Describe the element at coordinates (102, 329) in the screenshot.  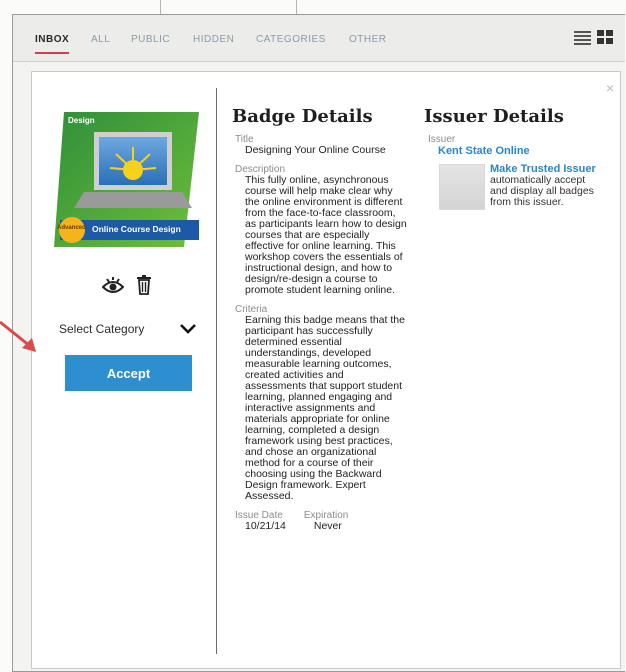
I see `category-select-label: Select Category` at that location.